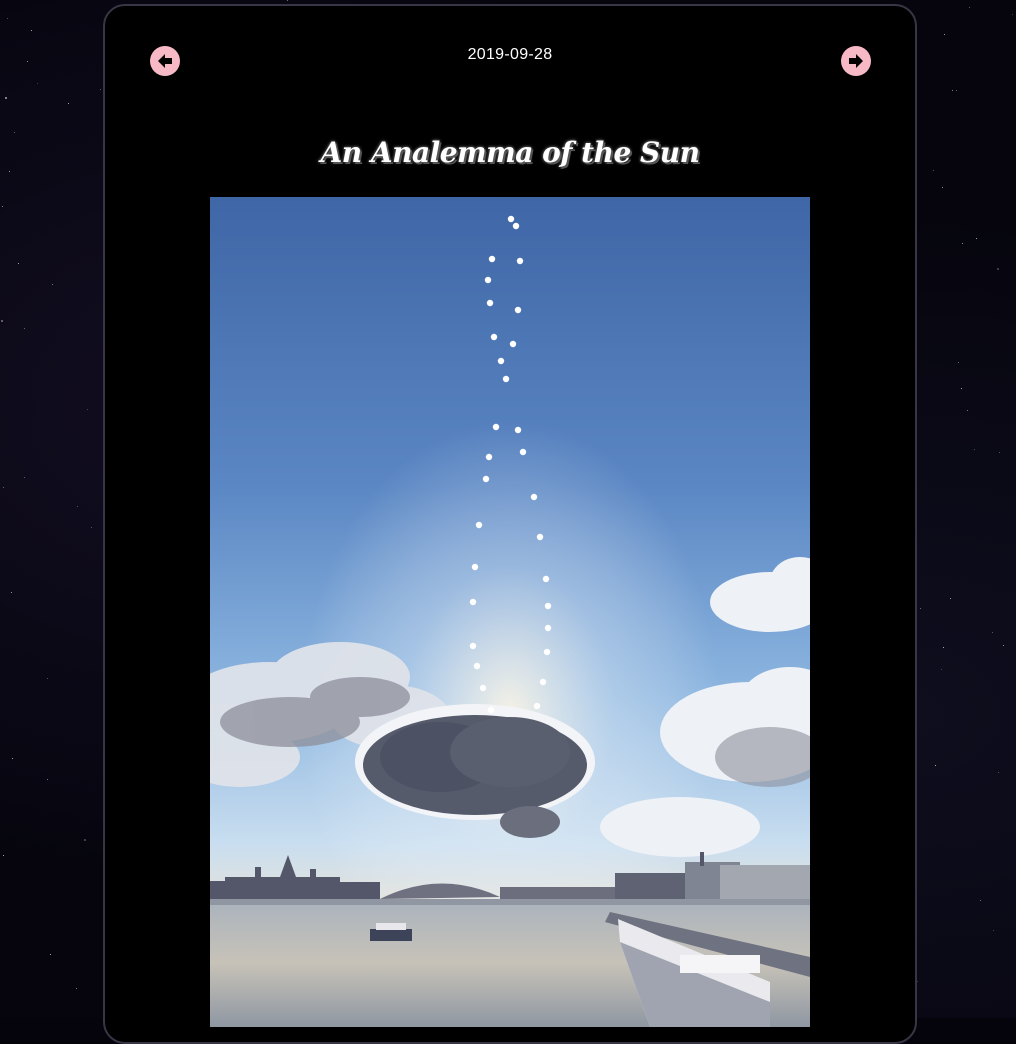 The width and height of the screenshot is (1016, 1044). I want to click on apod-date: 2019-09-28, so click(510, 54).